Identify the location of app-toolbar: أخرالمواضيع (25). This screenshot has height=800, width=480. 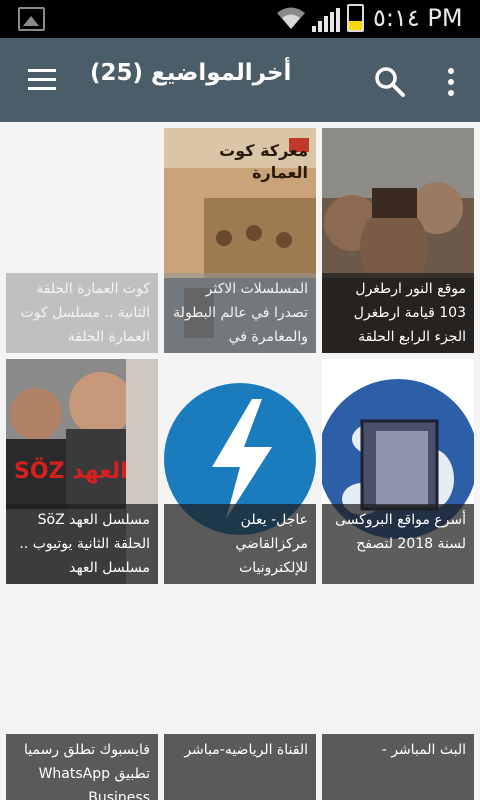
(240, 80).